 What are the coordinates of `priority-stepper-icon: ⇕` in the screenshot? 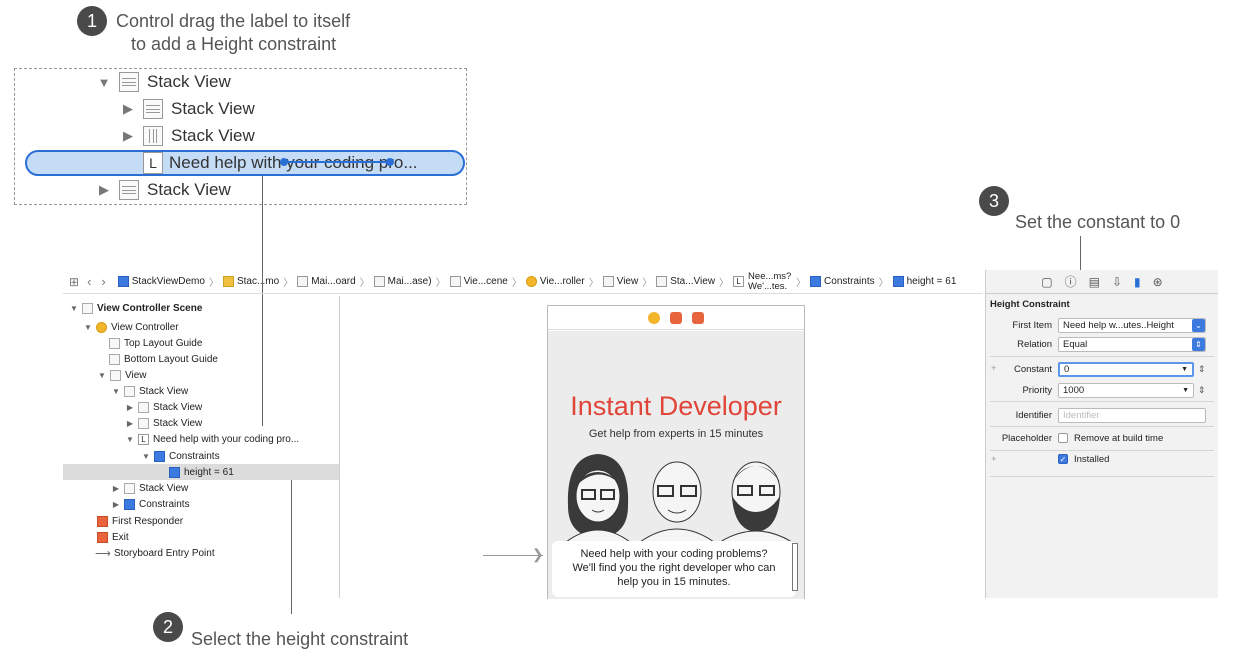 It's located at (1202, 390).